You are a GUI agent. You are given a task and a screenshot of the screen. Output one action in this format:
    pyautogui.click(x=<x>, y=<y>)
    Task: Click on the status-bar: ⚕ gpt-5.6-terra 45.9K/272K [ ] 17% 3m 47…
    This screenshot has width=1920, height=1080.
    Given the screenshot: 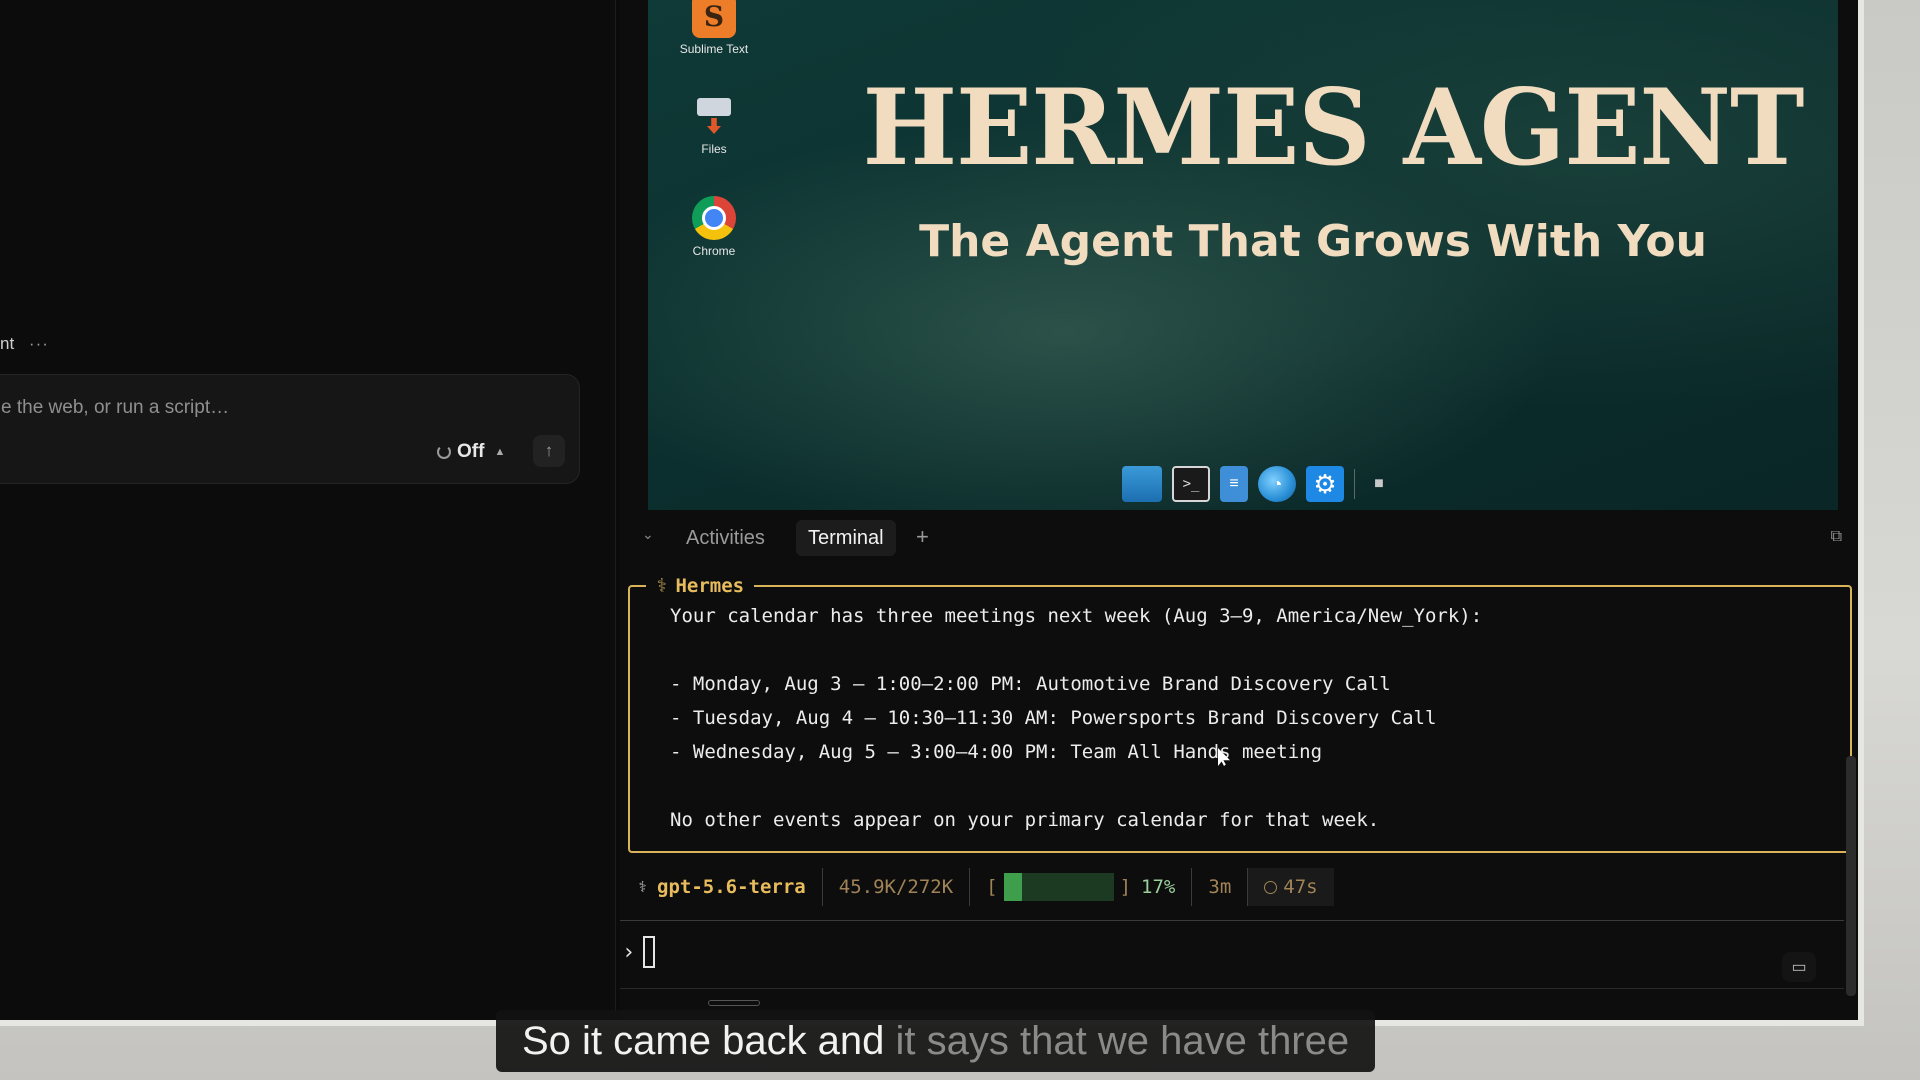 What is the action you would take?
    pyautogui.click(x=981, y=887)
    